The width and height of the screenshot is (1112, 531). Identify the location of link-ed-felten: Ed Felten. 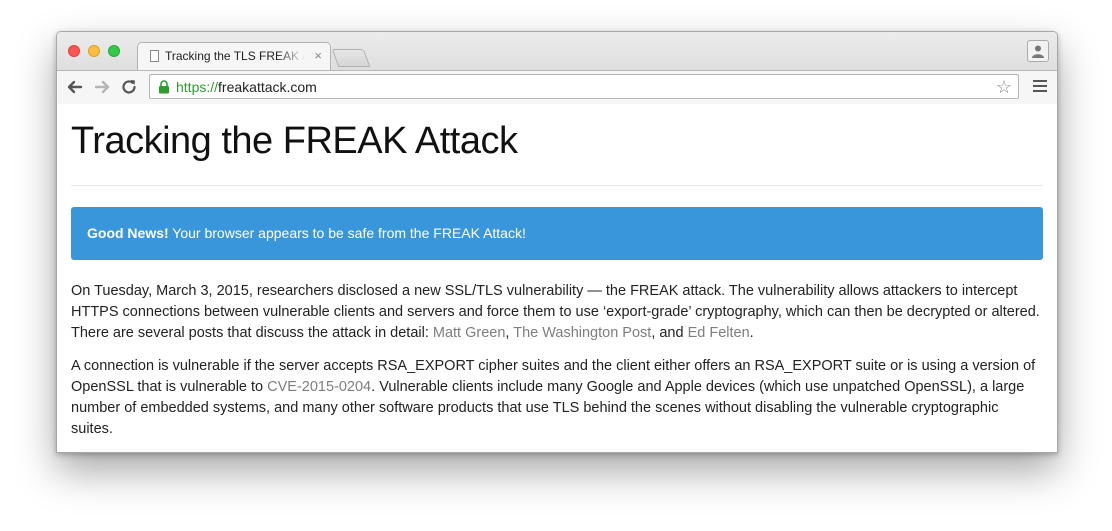
(719, 333).